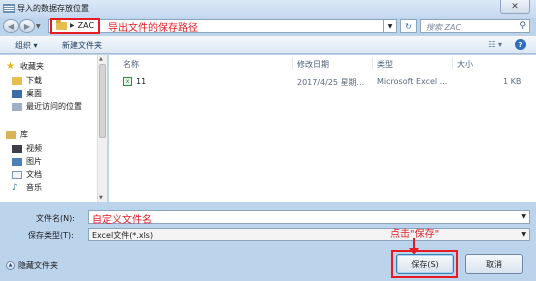 The image size is (536, 281). I want to click on cancel-button: 取消, so click(494, 264).